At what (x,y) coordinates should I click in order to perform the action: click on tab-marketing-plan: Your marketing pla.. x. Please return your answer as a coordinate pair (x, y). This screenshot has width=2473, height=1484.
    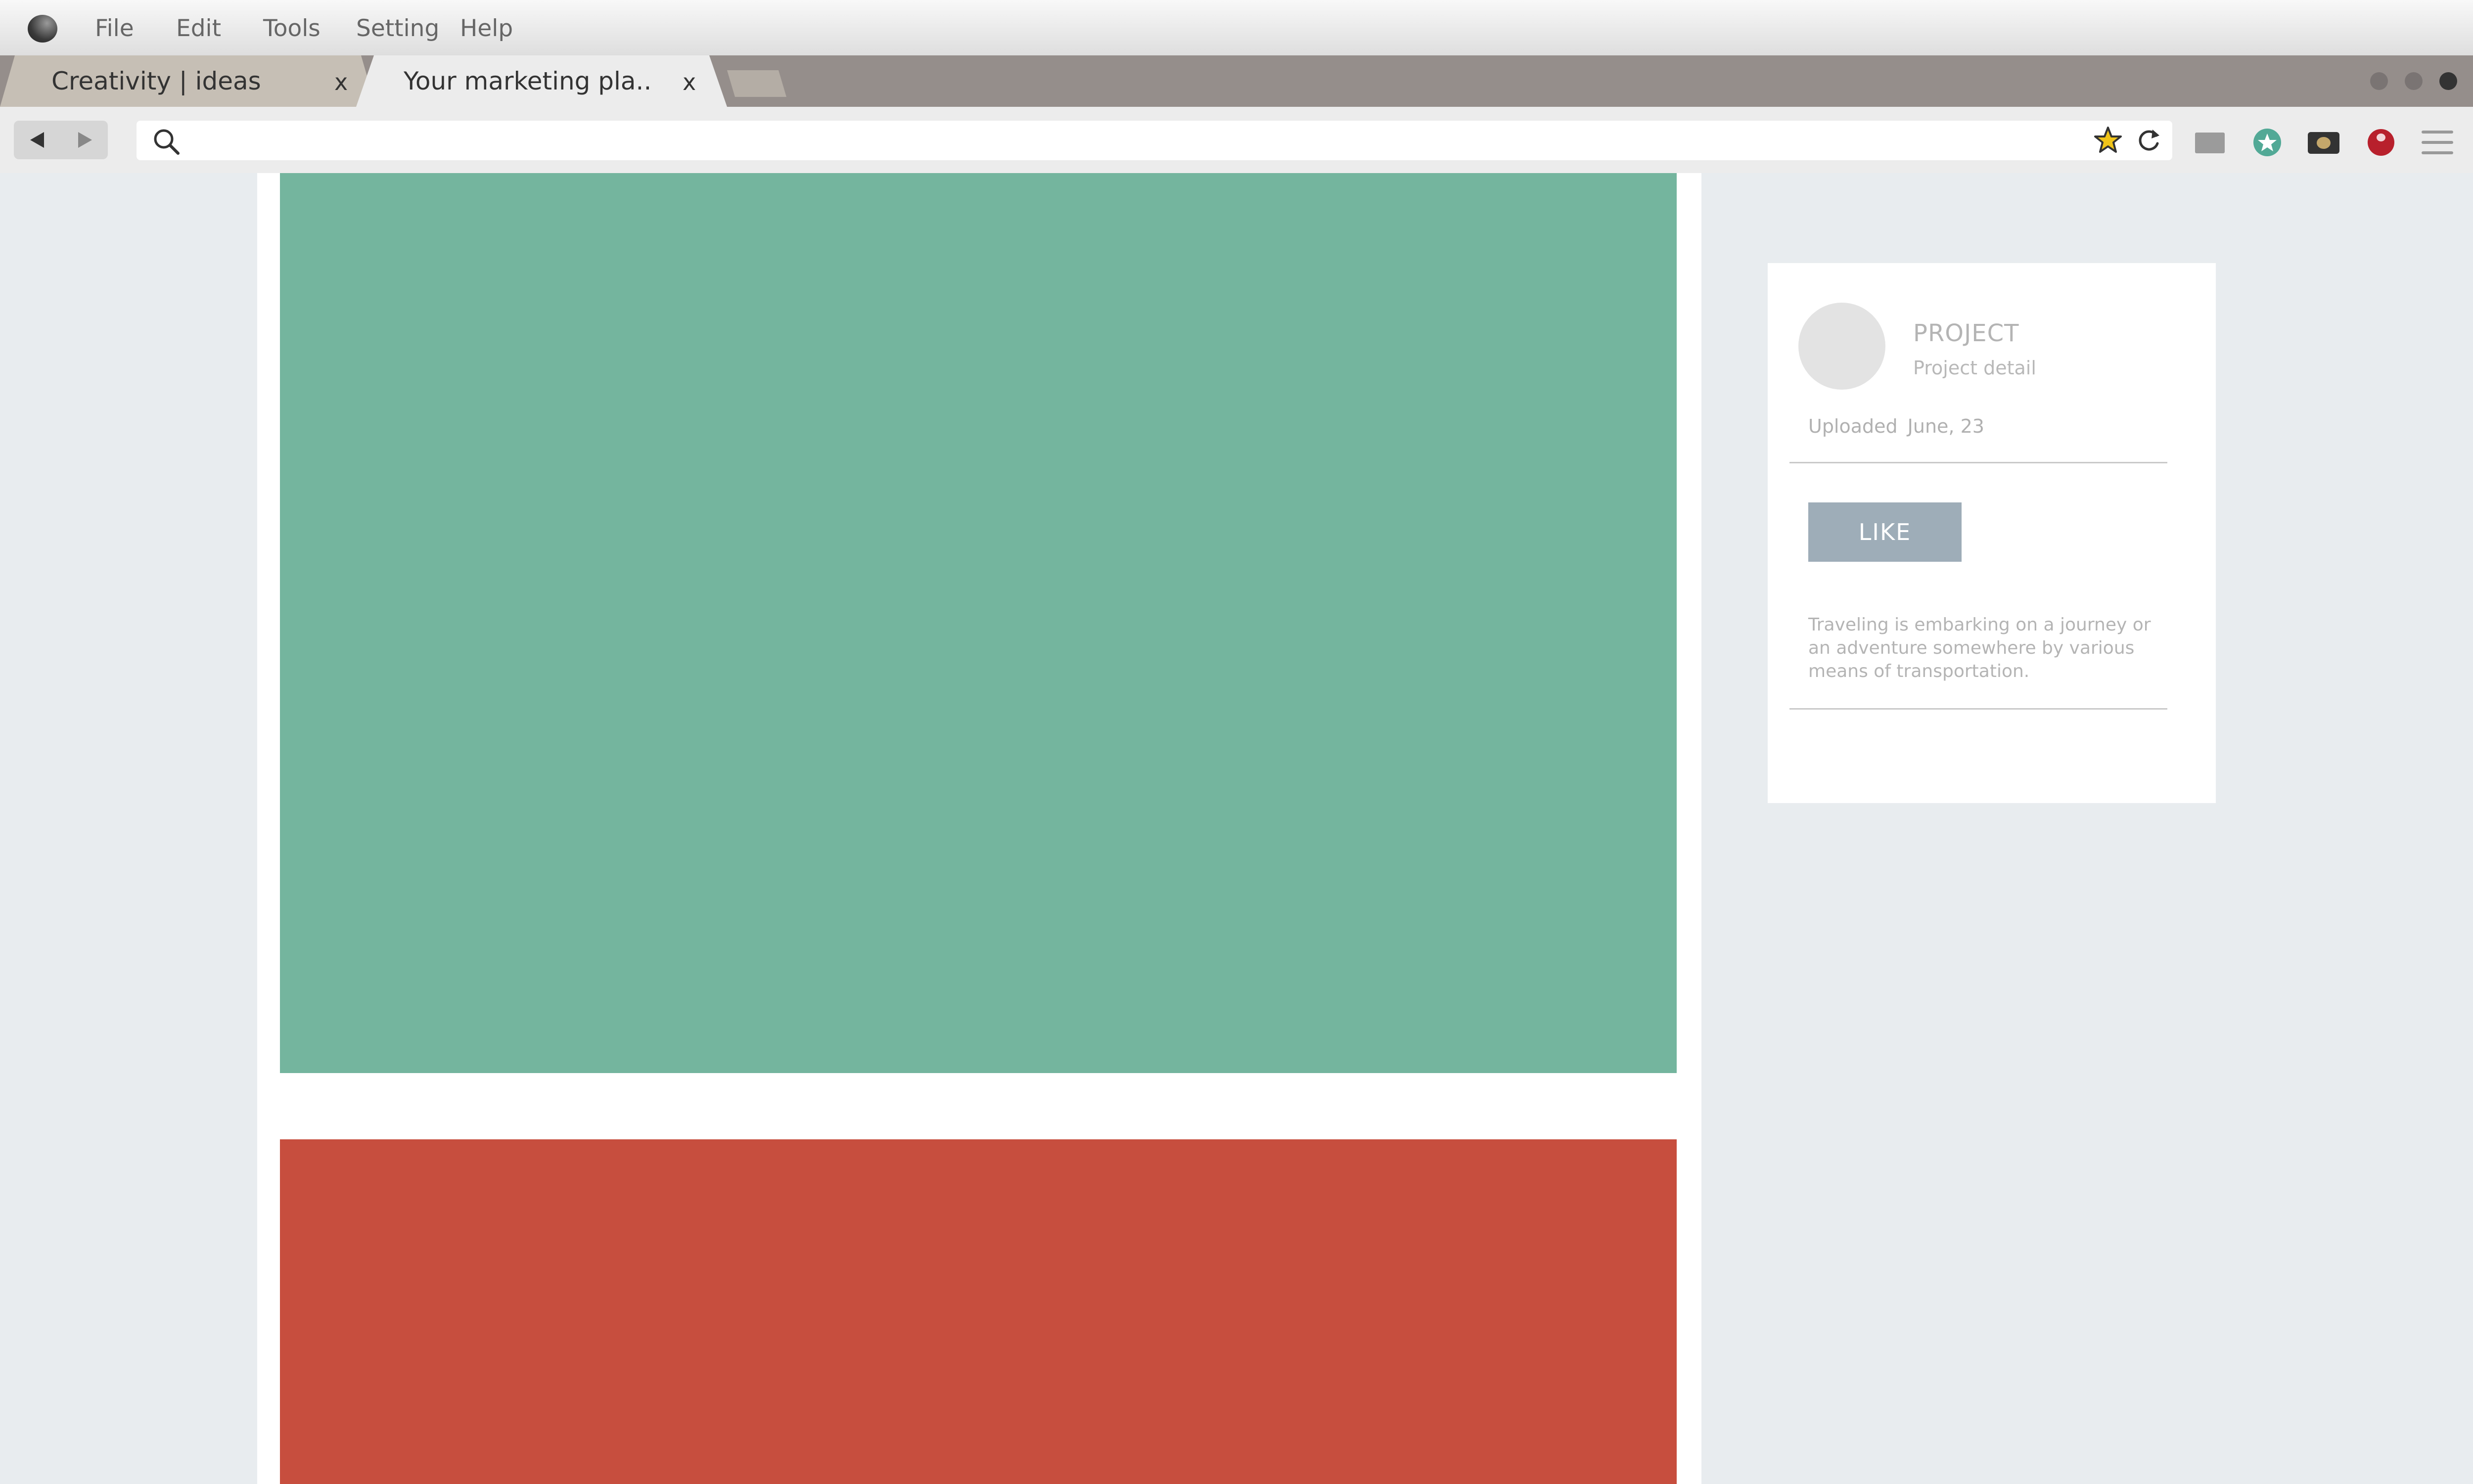
    Looking at the image, I should click on (541, 81).